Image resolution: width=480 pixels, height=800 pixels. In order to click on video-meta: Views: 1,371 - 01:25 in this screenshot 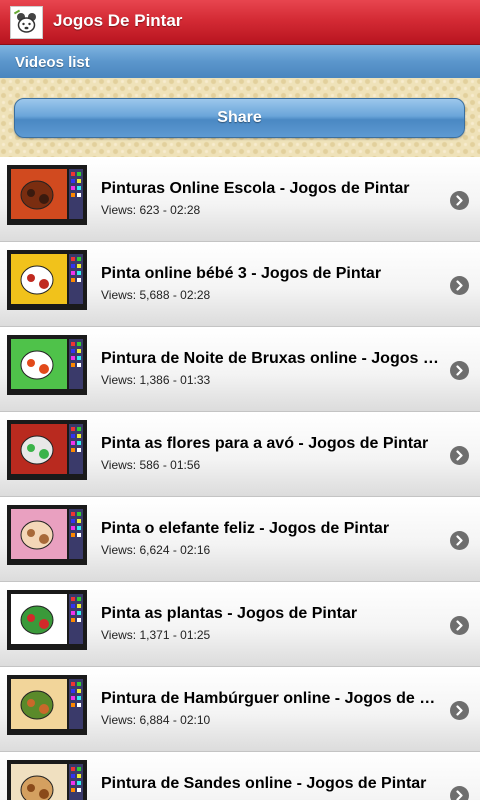, I will do `click(156, 635)`.